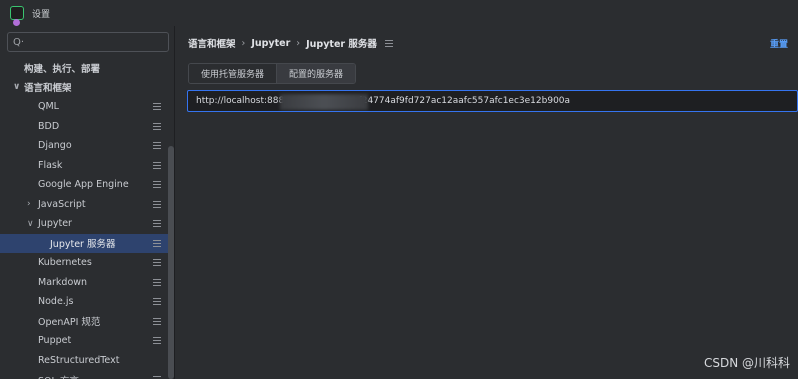 This screenshot has width=798, height=379. I want to click on settings-search-box: Q·, so click(88, 42).